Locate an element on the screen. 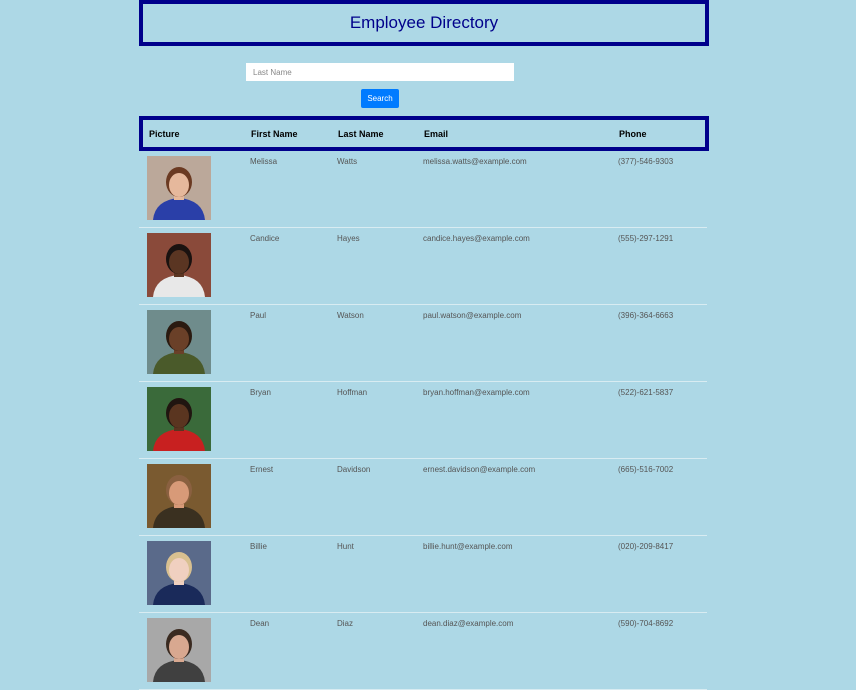 This screenshot has width=856, height=690. column-header-last-name: Last Name is located at coordinates (361, 134).